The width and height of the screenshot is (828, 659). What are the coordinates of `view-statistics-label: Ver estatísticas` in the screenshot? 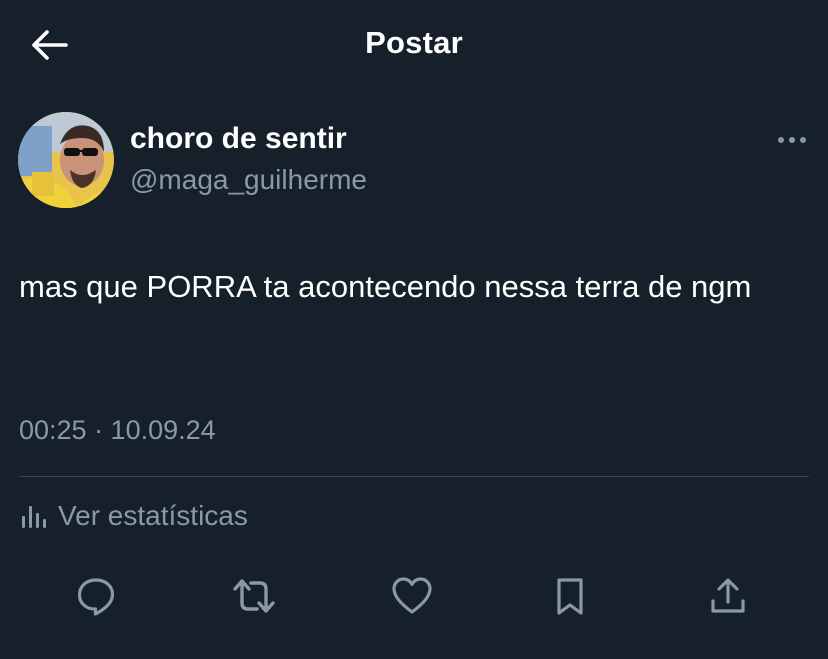 It's located at (153, 515).